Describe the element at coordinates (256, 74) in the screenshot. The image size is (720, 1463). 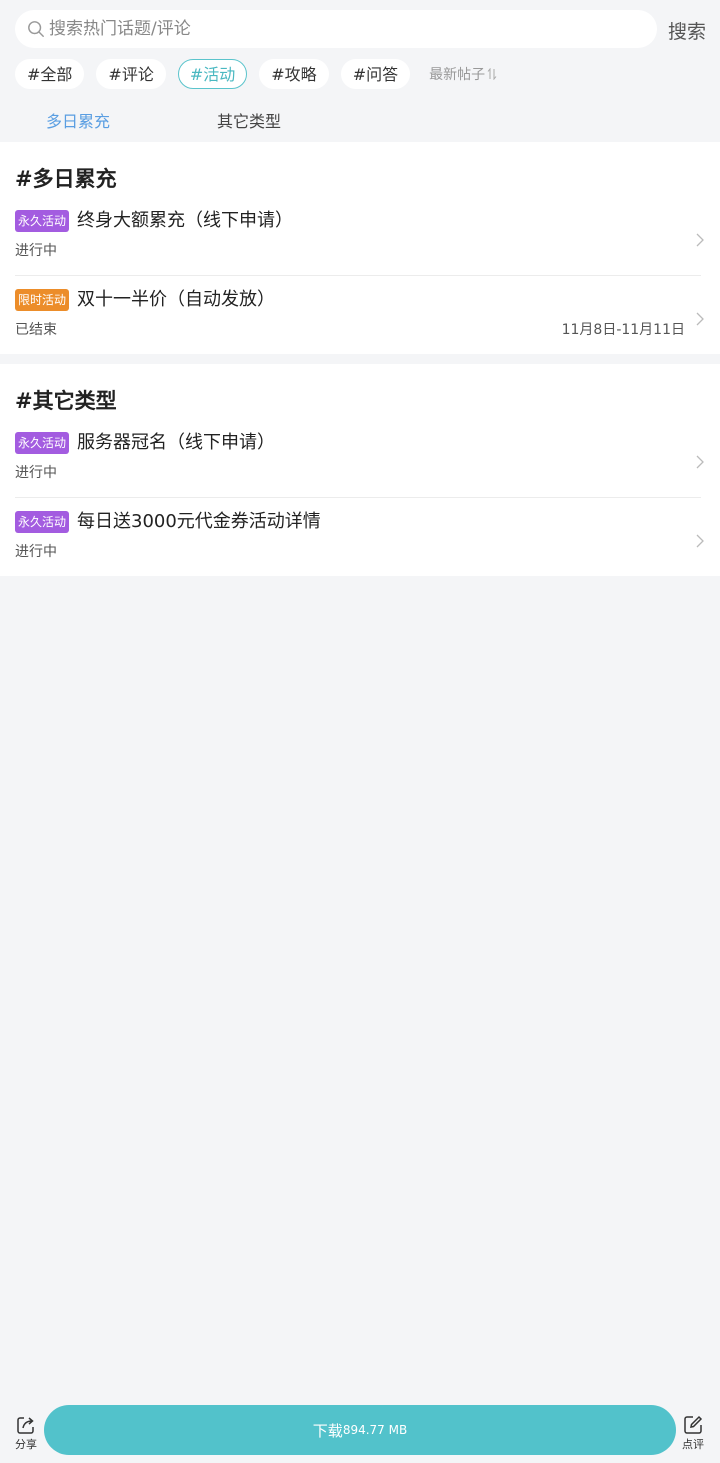
I see `tag-filter: #全部 #评论 #活动 #攻略 #问答 最新帖子` at that location.